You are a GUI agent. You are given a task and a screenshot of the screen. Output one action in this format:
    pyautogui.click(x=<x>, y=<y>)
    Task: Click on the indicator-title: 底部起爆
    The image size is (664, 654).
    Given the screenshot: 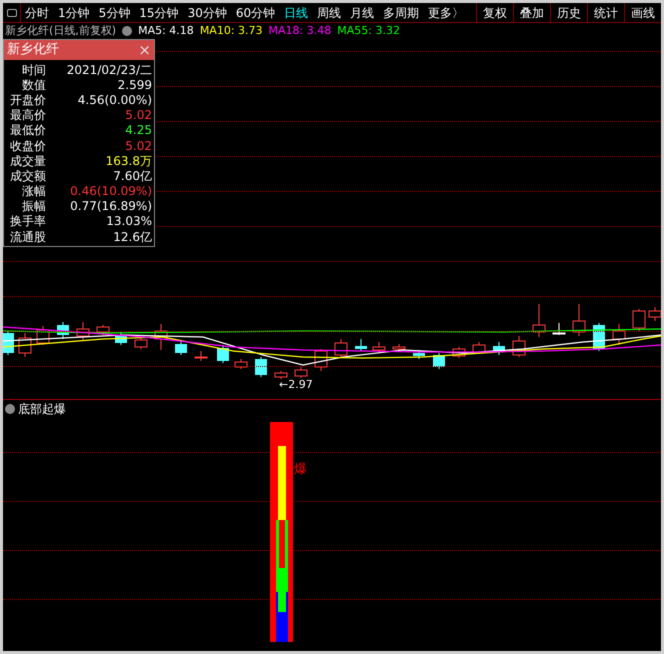 What is the action you would take?
    pyautogui.click(x=42, y=409)
    